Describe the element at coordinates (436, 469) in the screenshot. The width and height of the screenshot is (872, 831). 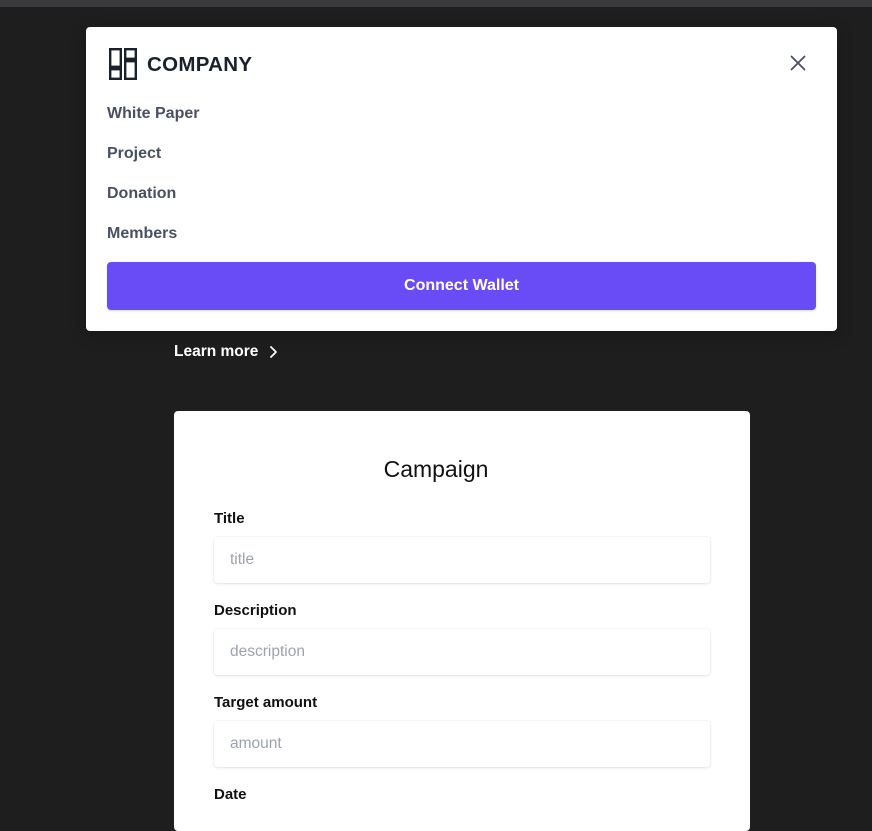
I see `campaign-heading: Campaign` at that location.